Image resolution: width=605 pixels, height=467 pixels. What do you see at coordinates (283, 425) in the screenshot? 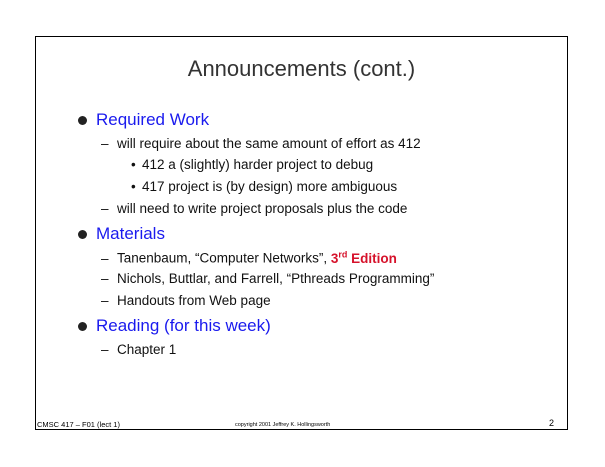
I see `footer-copyright: copyright 2001 Jeffrey K. Hollingsworth` at bounding box center [283, 425].